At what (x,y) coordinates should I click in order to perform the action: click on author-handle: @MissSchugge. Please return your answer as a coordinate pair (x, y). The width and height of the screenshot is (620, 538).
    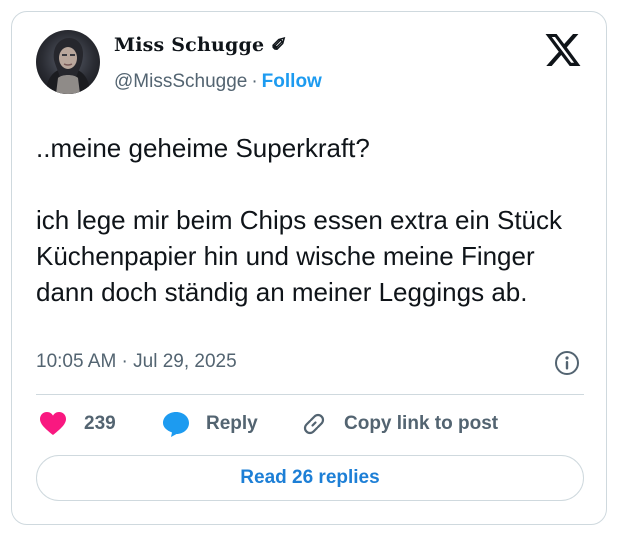
    Looking at the image, I should click on (180, 81).